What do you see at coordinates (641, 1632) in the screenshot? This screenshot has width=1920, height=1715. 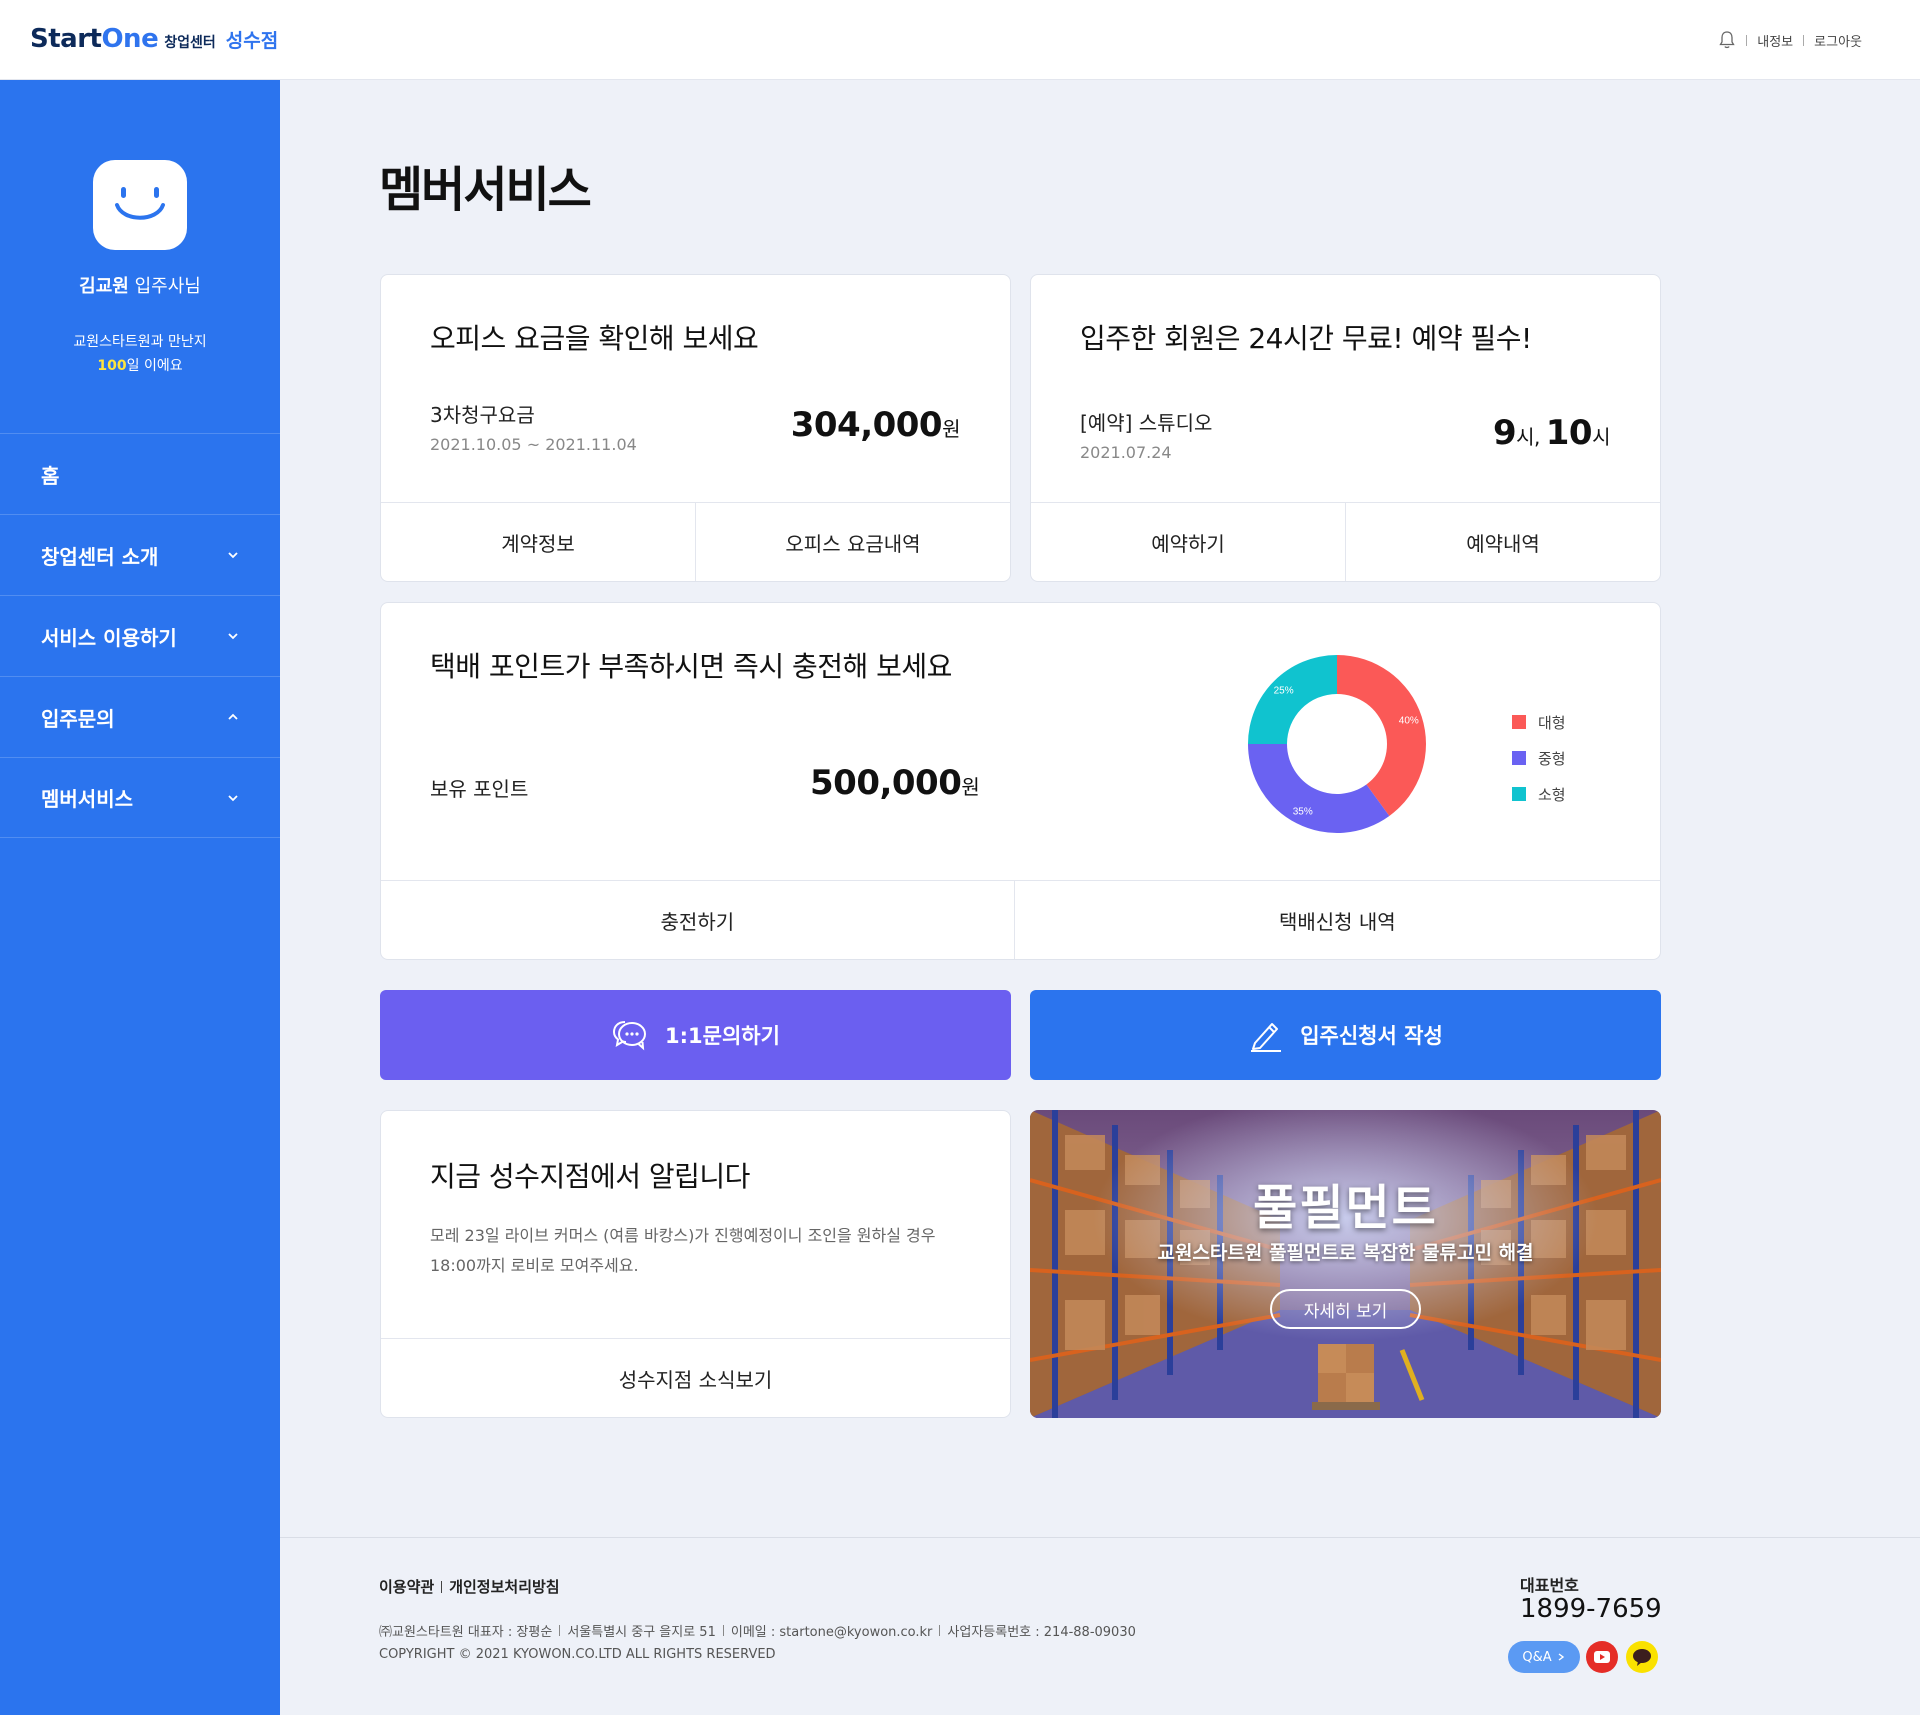 I see `company-address: 서울특별시 중구 을지로 51` at bounding box center [641, 1632].